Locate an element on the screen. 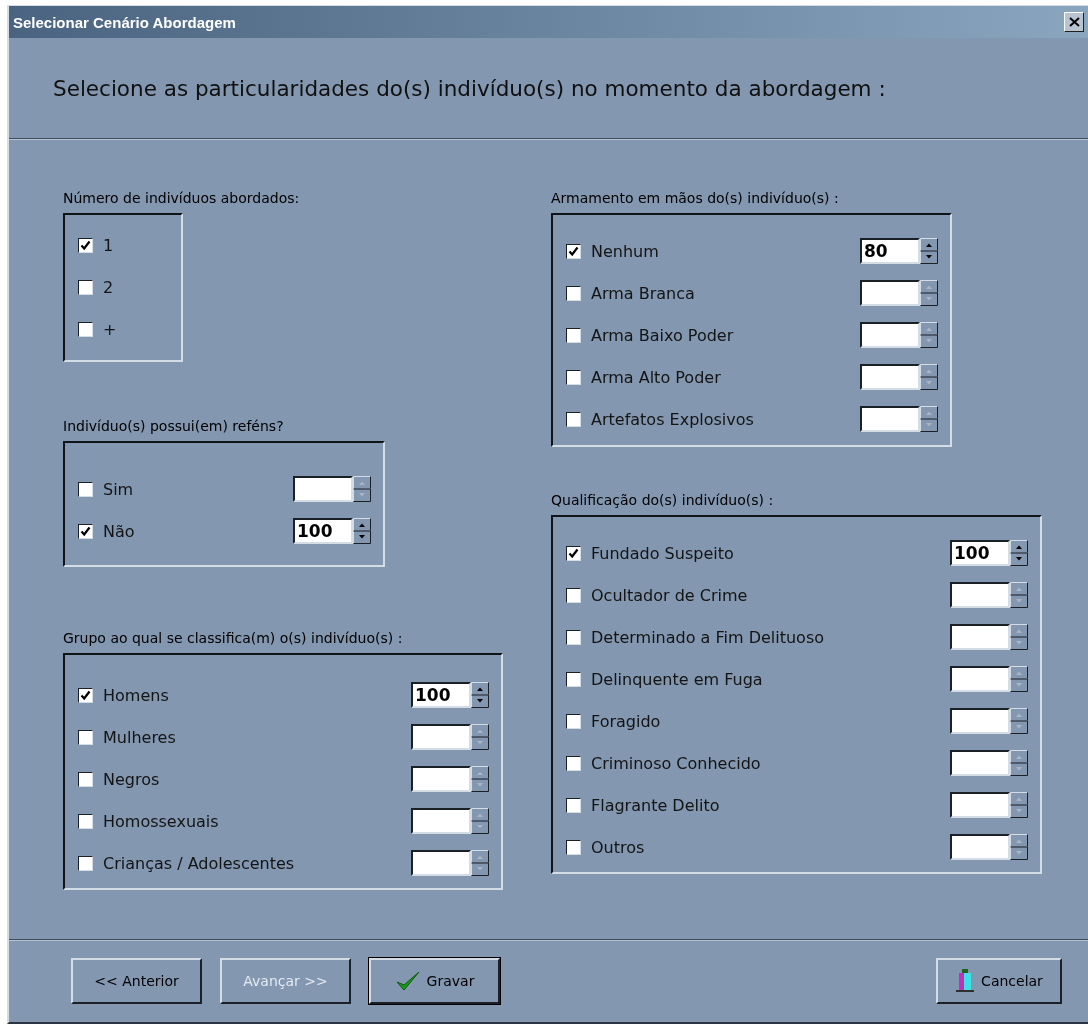 This screenshot has width=1088, height=1026. group-label: Indivíduo(s) possui(em) reféns? is located at coordinates (173, 426).